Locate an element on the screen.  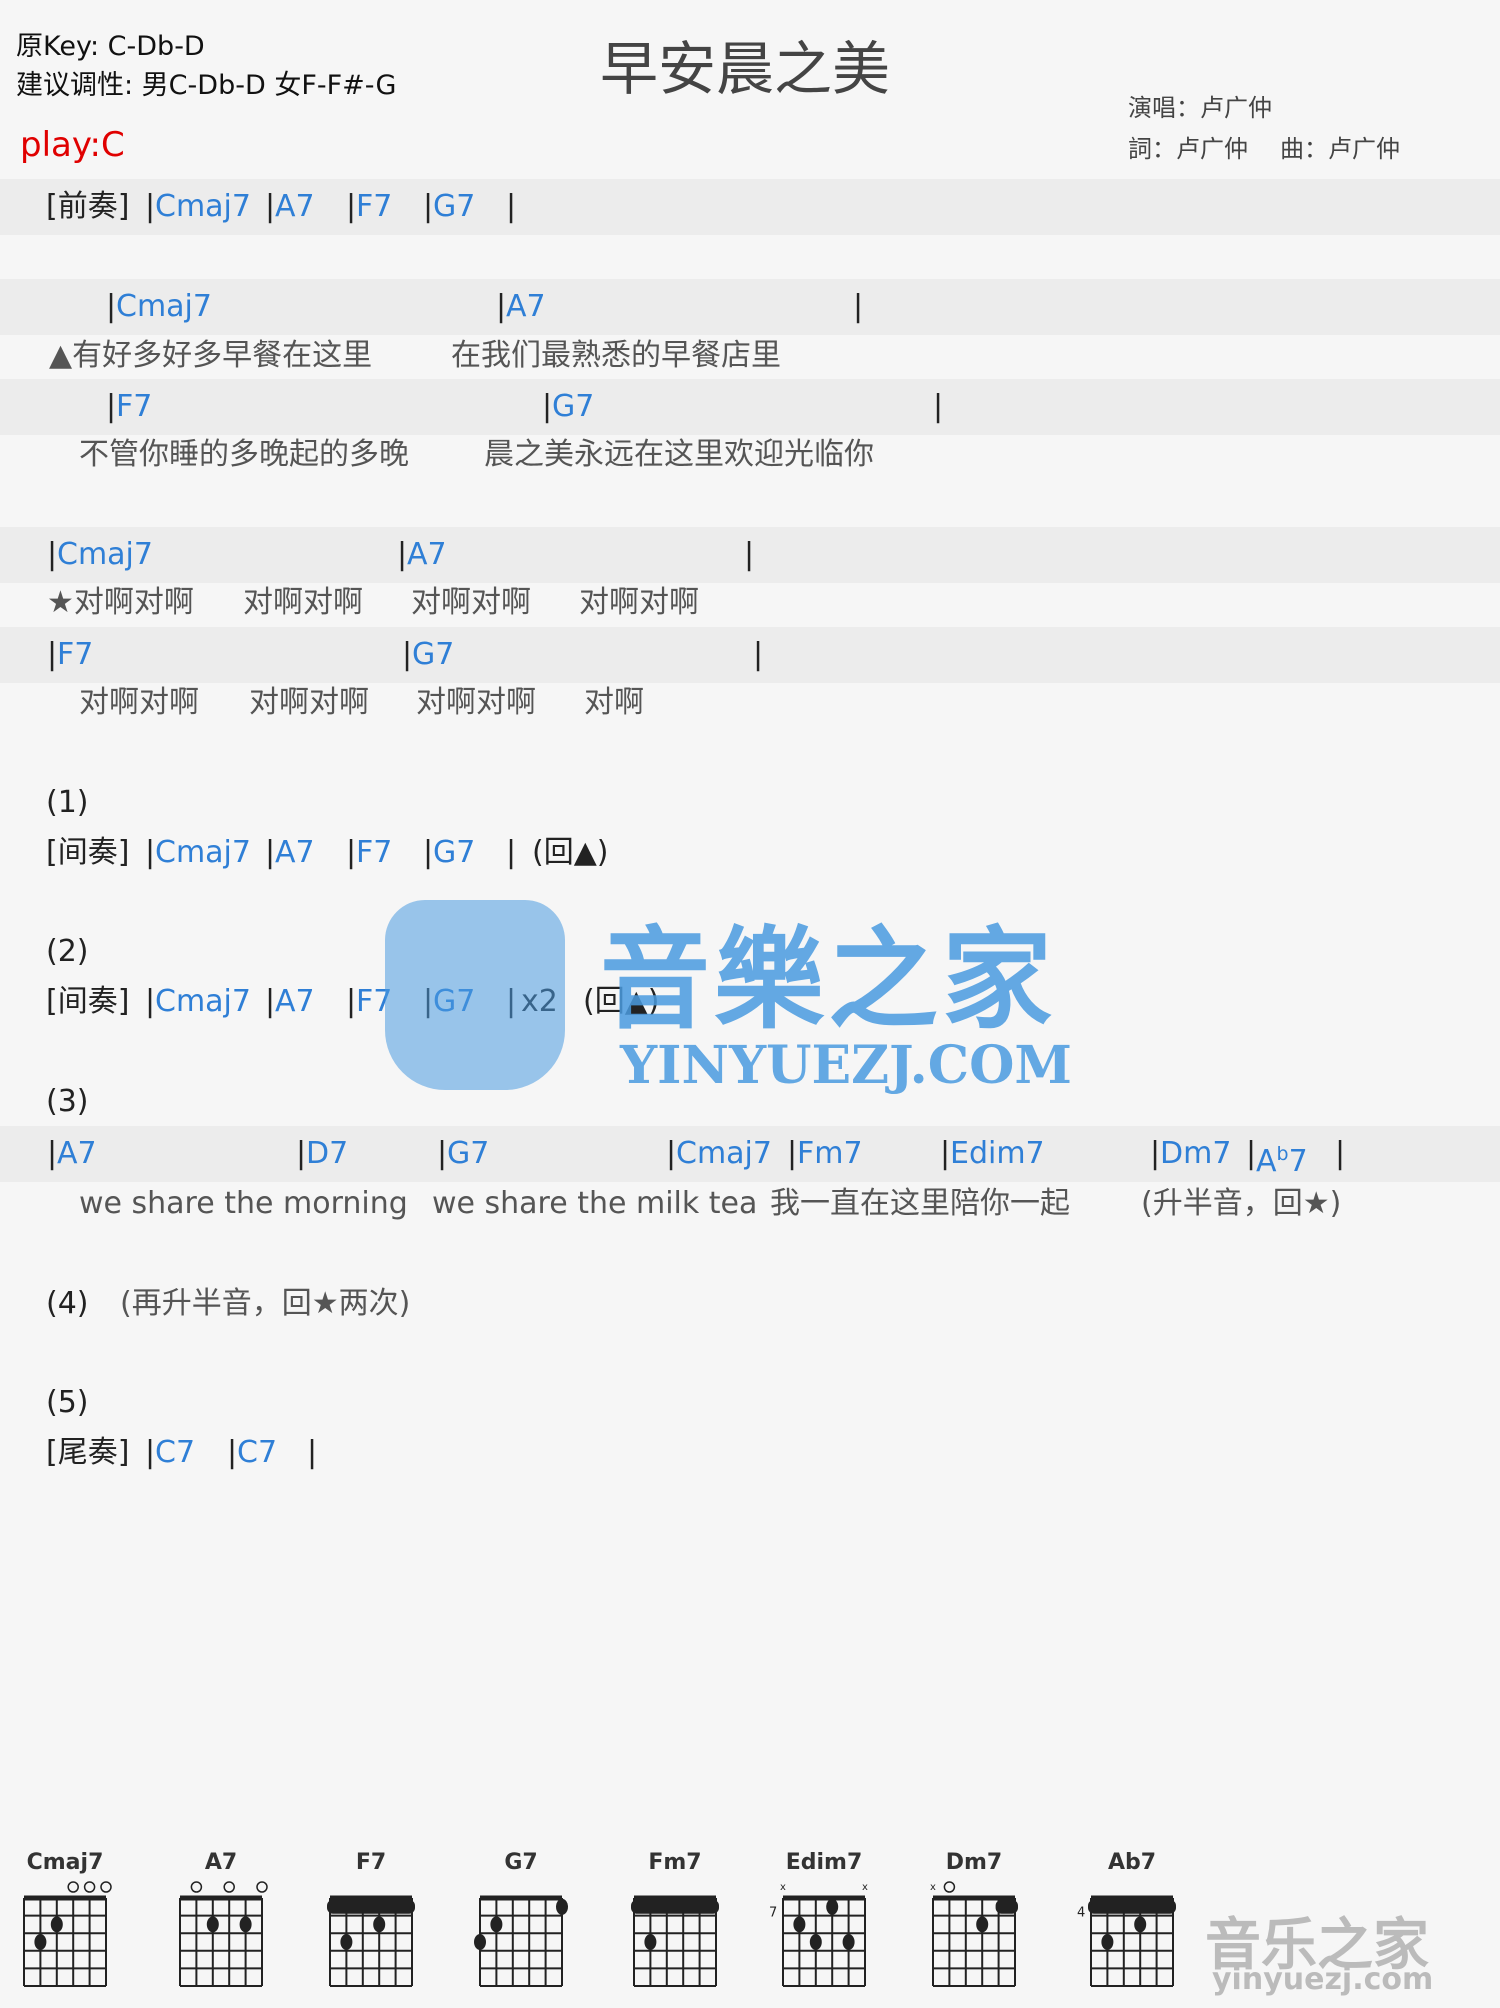
chord-diagram-name: Ab7 is located at coordinates (1132, 1862).